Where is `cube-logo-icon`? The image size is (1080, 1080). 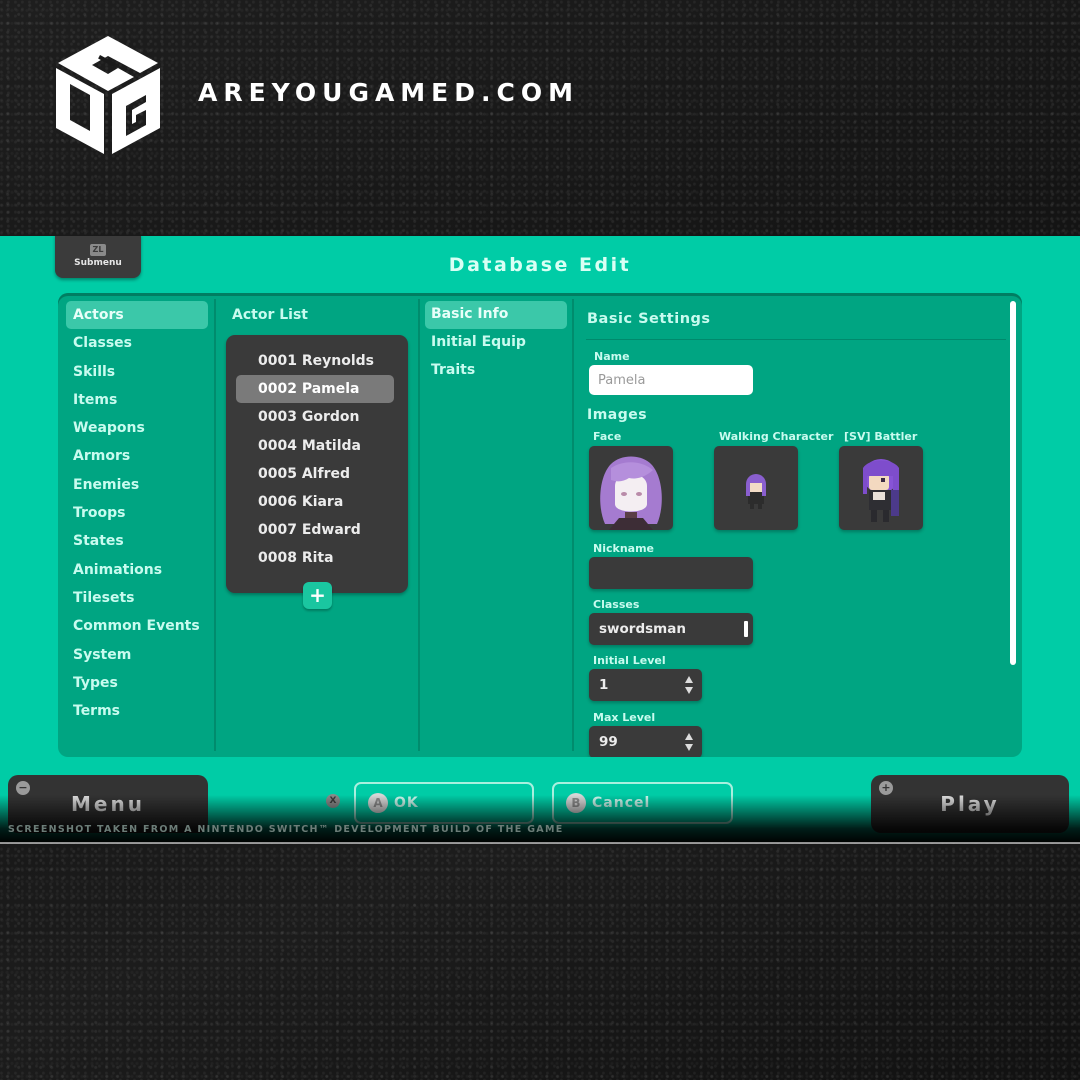
cube-logo-icon is located at coordinates (108, 95).